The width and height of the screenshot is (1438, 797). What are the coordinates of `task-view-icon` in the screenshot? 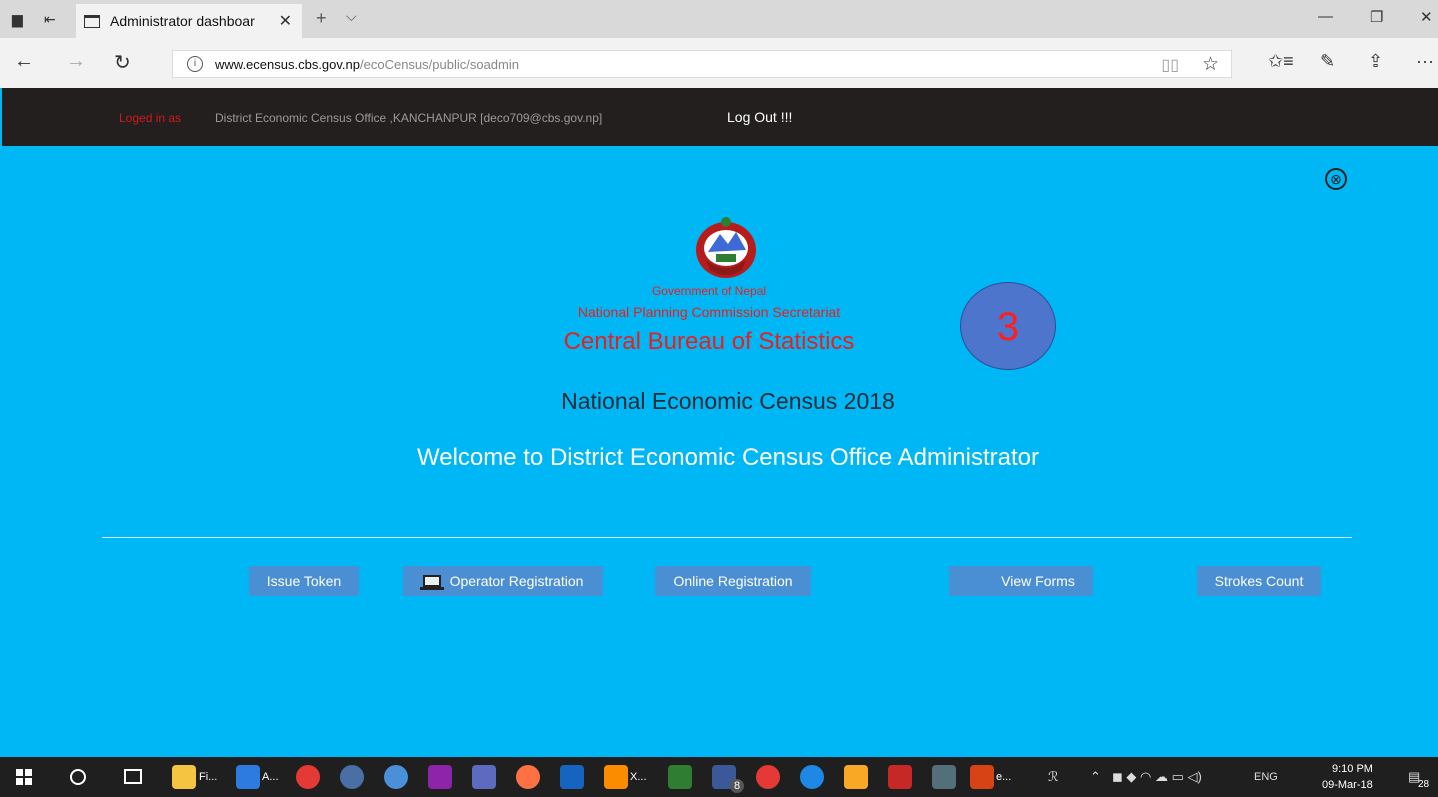 It's located at (133, 776).